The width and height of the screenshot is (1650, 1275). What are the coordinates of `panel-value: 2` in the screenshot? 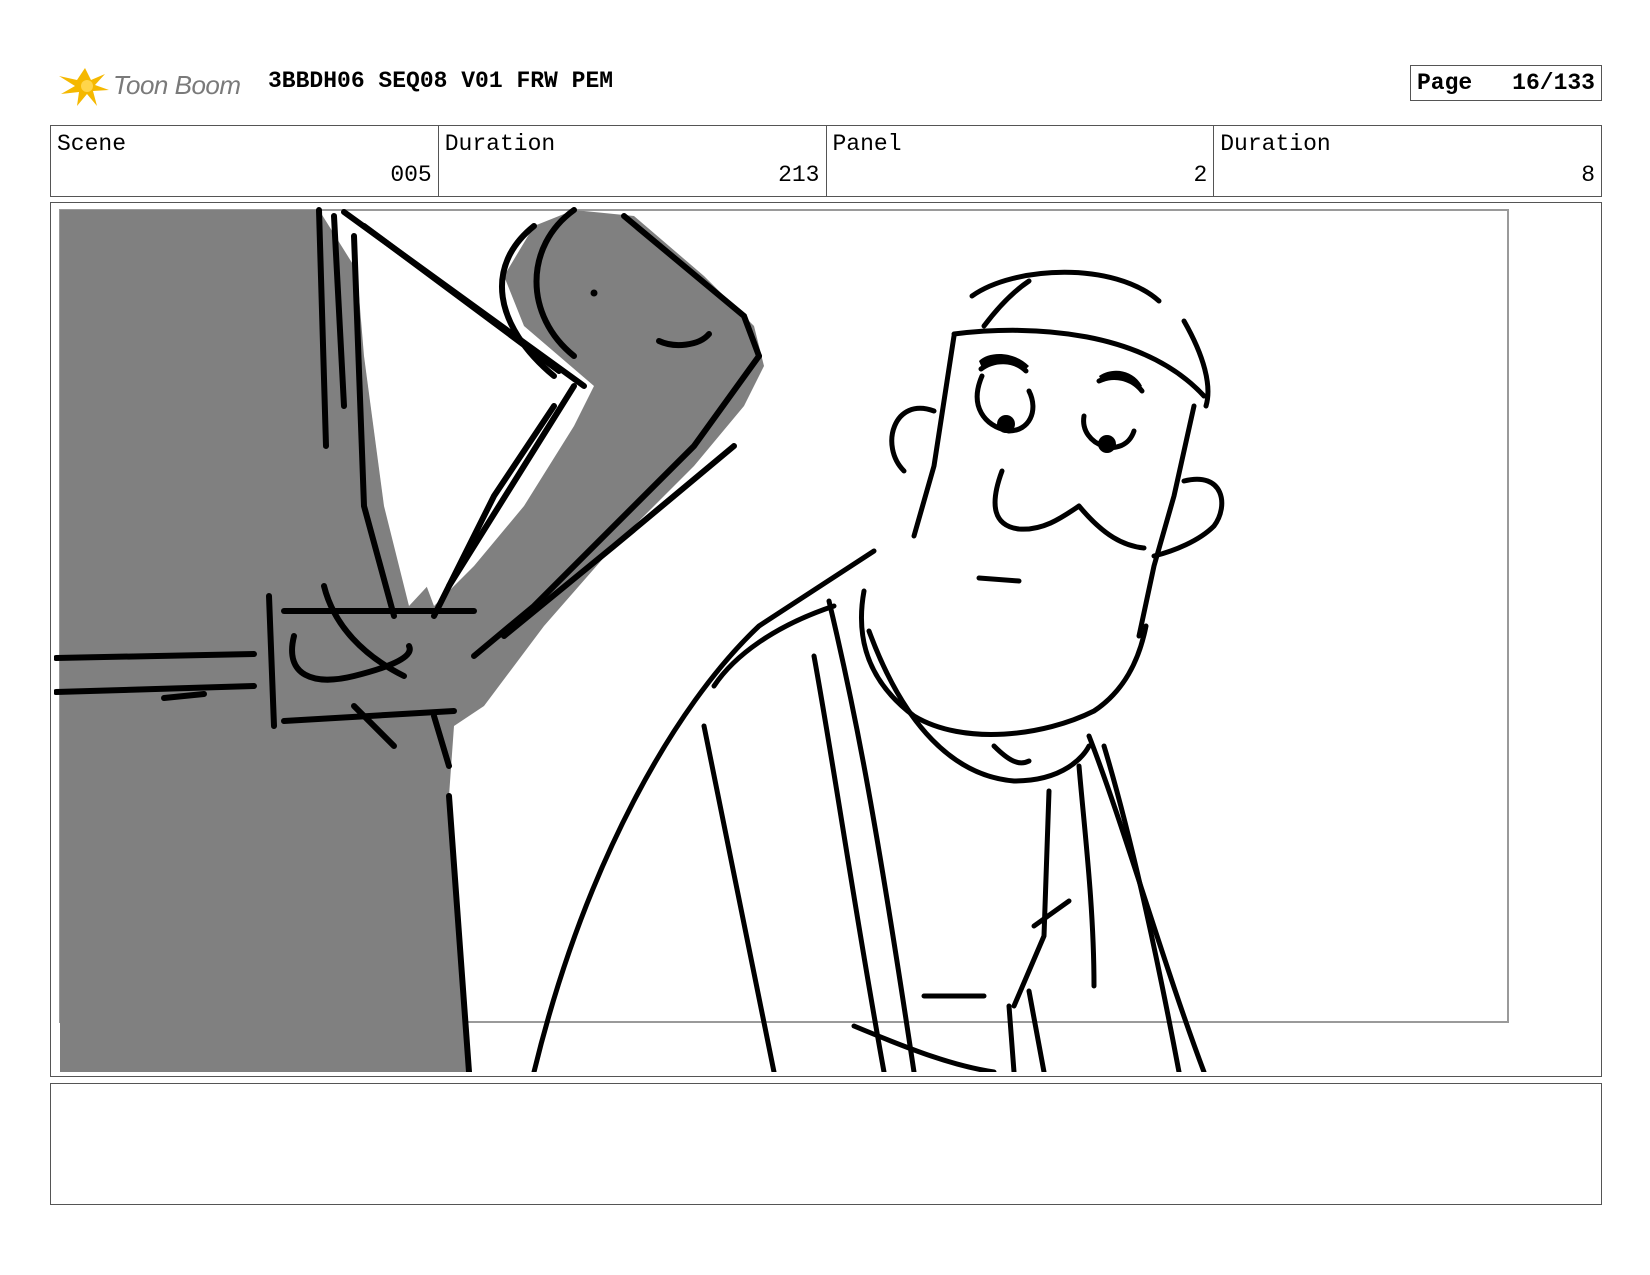 It's located at (1200, 175).